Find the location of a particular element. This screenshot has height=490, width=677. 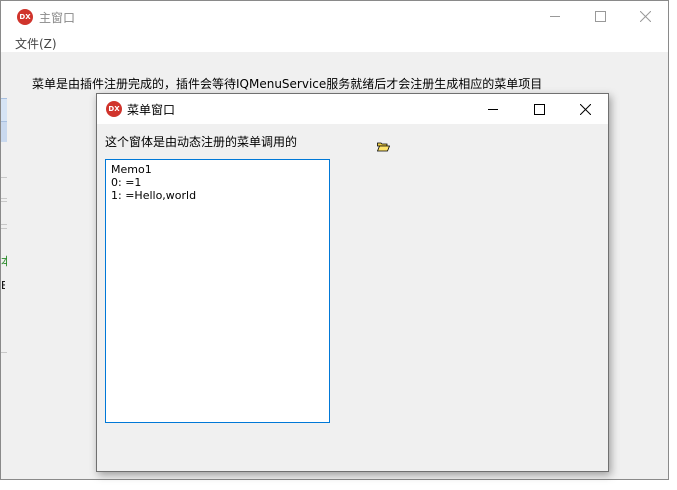

hidden-panel-band is located at coordinates (4, 132).